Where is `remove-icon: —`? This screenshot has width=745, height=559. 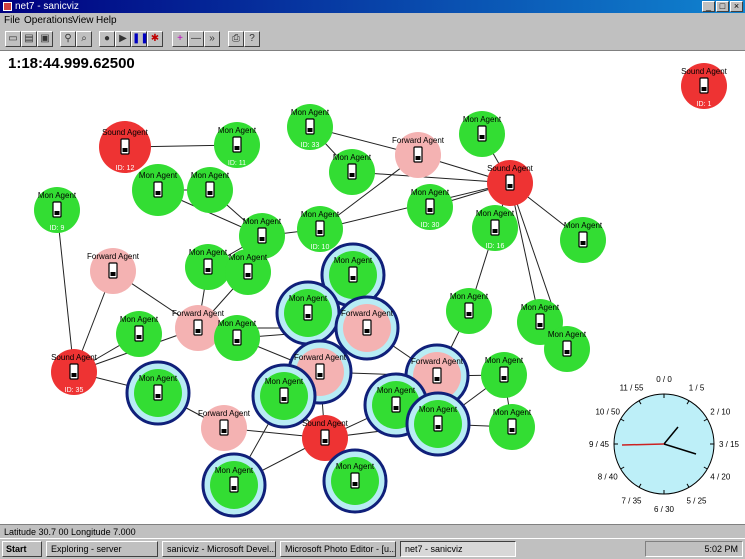 remove-icon: — is located at coordinates (196, 39).